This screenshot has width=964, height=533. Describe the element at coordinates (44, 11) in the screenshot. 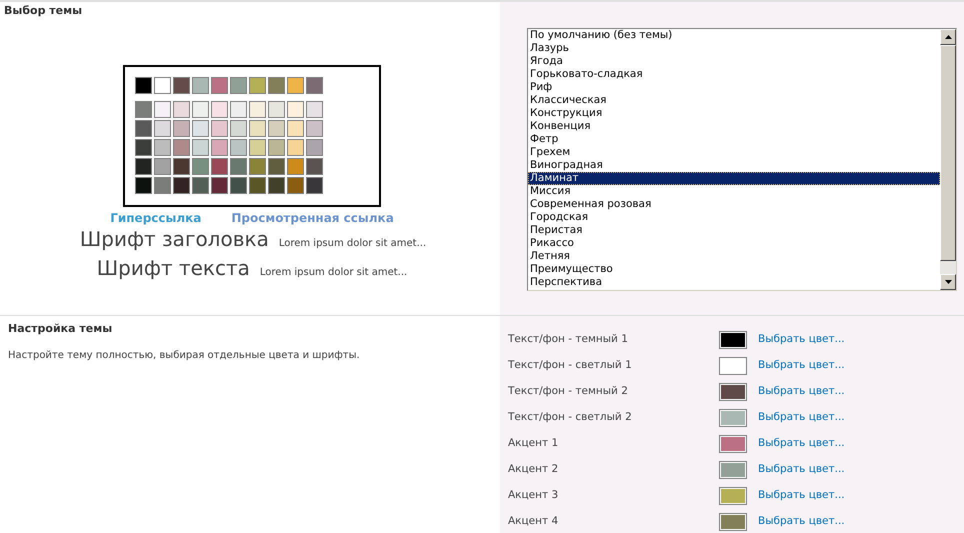

I see `section-title: Выбор темы` at that location.